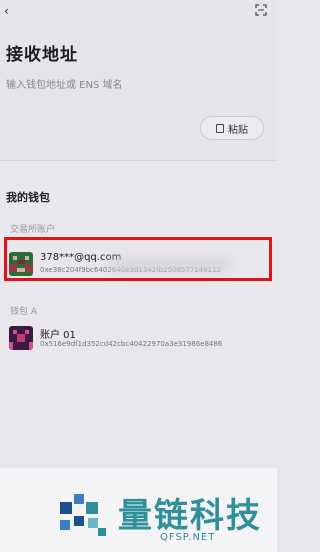  What do you see at coordinates (238, 130) in the screenshot?
I see `paste-label: 粘贴` at bounding box center [238, 130].